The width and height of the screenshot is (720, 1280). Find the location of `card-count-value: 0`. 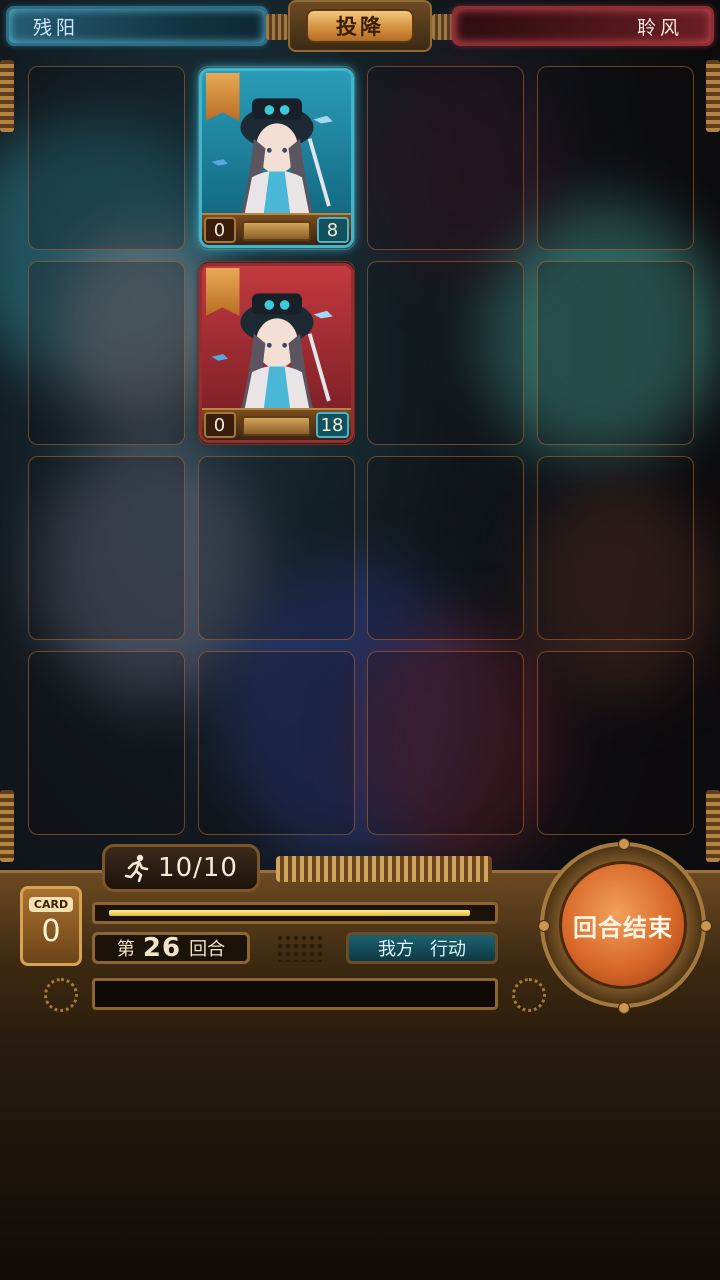

card-count-value: 0 is located at coordinates (51, 931).